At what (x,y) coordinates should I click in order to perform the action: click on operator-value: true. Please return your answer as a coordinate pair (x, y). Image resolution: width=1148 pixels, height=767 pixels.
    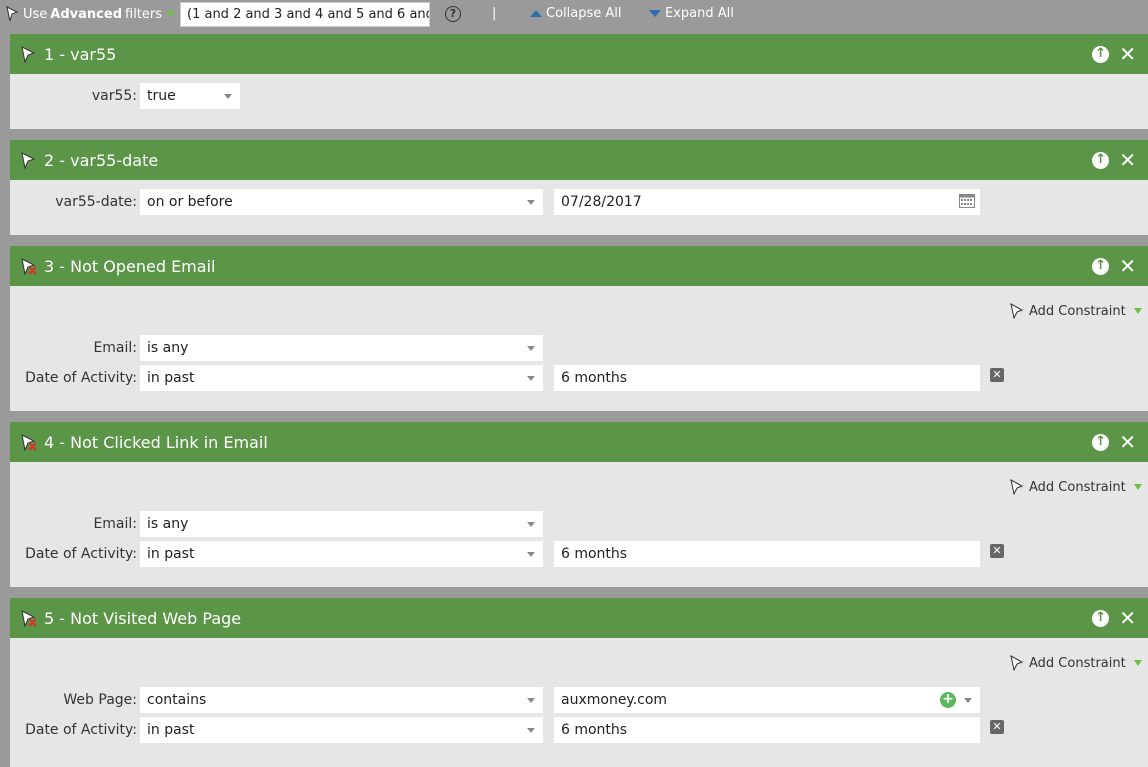
    Looking at the image, I should click on (161, 96).